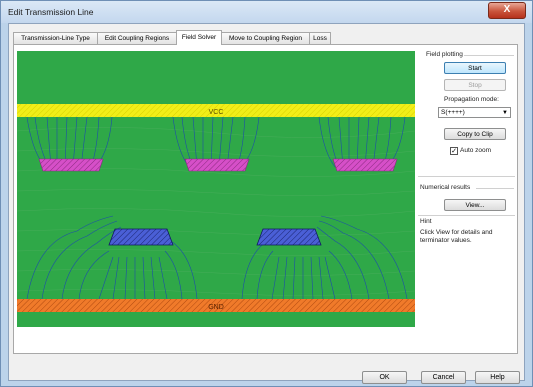 The image size is (533, 387). Describe the element at coordinates (495, 188) in the screenshot. I see `numerical-results-divider` at that location.